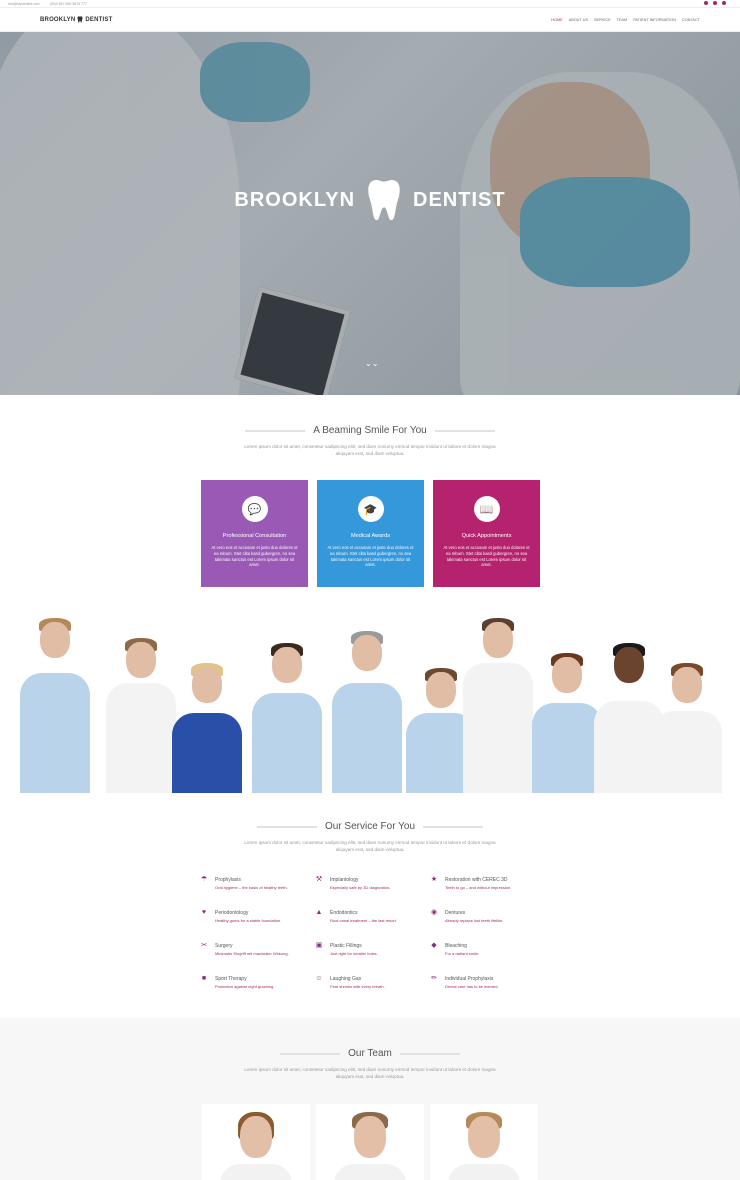  What do you see at coordinates (254, 509) in the screenshot?
I see `chat-icon: 💬` at bounding box center [254, 509].